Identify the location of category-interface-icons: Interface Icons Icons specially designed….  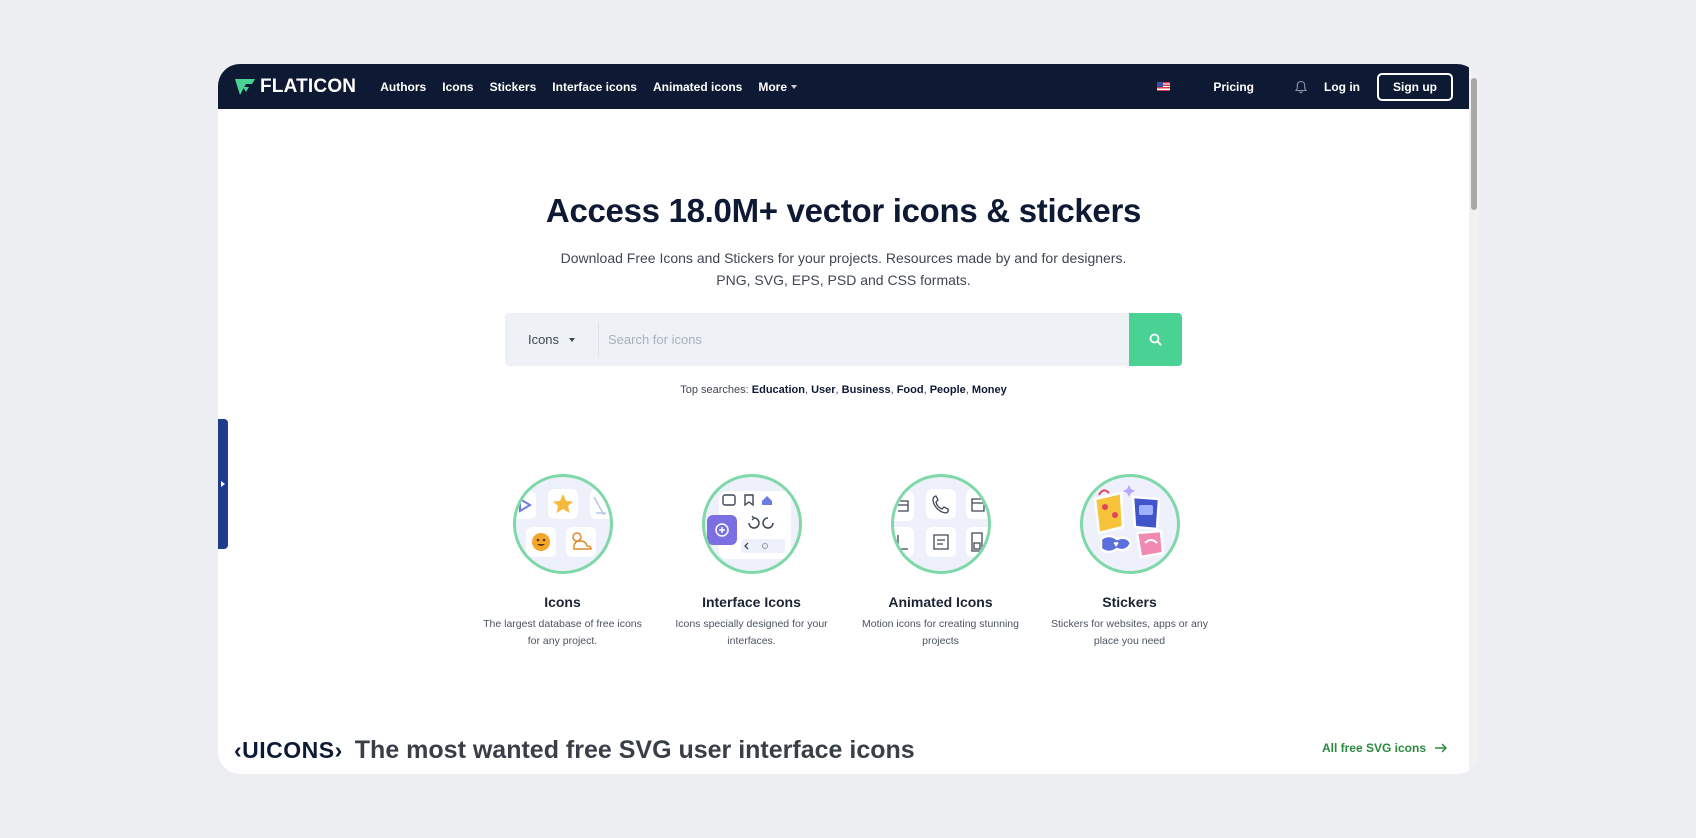
(751, 562).